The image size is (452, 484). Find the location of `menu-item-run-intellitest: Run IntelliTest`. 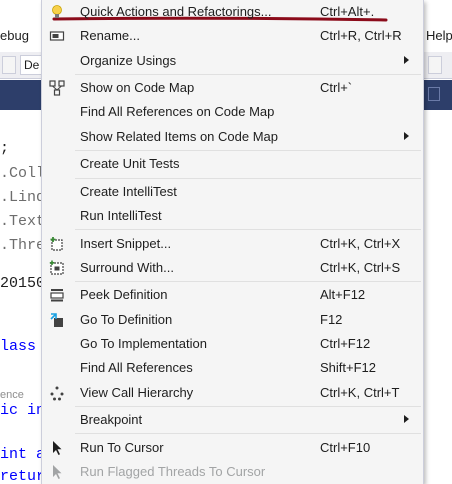

menu-item-run-intellitest: Run IntelliTest is located at coordinates (232, 216).